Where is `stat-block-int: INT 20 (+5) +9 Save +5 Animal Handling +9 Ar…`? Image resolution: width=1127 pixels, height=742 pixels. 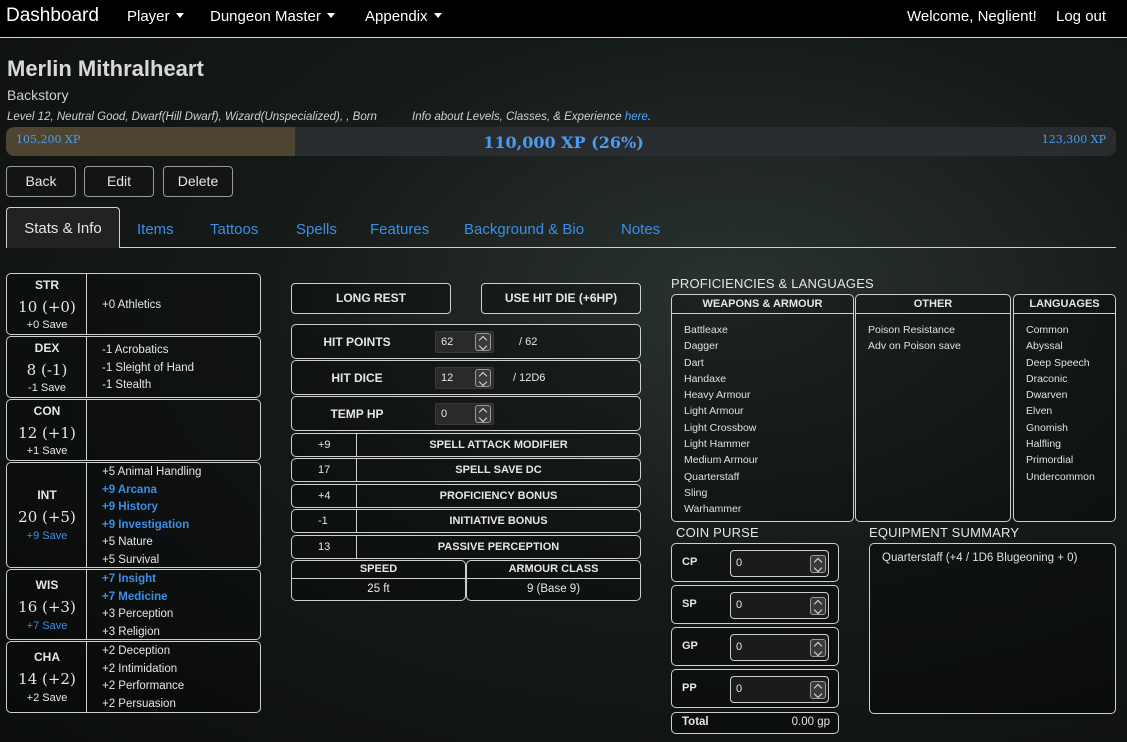
stat-block-int: INT 20 (+5) +9 Save +5 Animal Handling +9 Ar… is located at coordinates (133, 515).